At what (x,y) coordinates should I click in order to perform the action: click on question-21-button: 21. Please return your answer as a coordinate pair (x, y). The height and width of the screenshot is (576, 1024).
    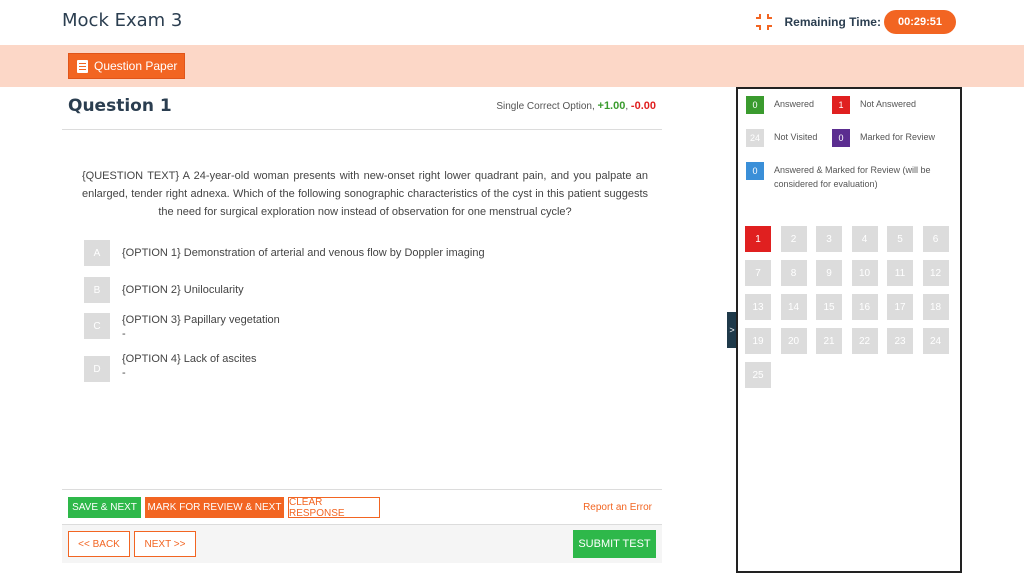
    Looking at the image, I should click on (829, 341).